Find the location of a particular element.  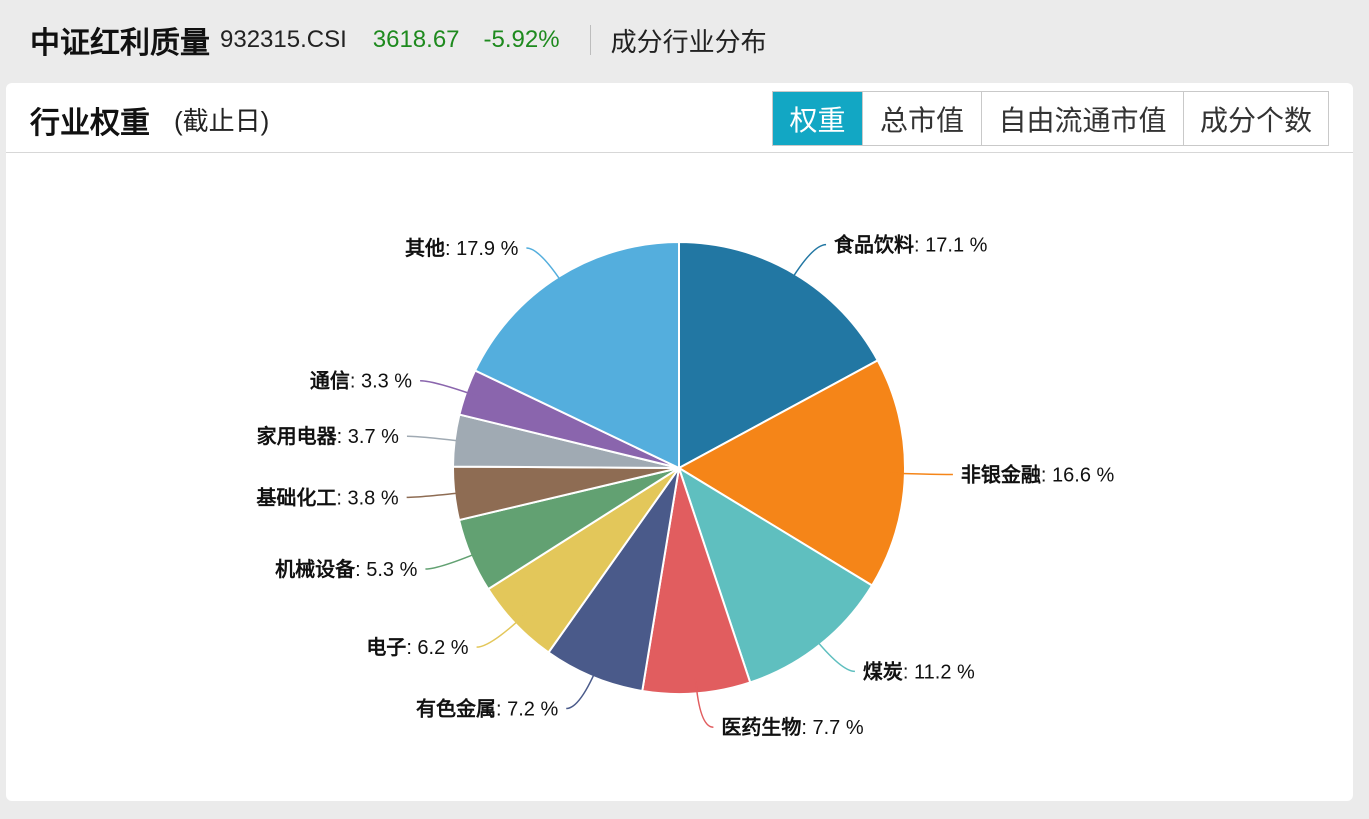

index-name: 中证红利质量 is located at coordinates (120, 43).